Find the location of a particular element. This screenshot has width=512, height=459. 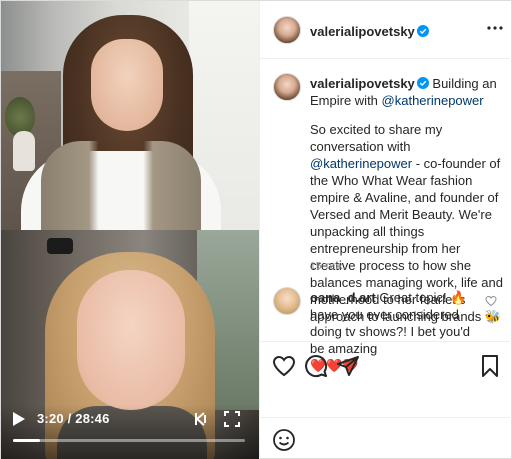

post-header: valerialipovetsky is located at coordinates (386, 30).